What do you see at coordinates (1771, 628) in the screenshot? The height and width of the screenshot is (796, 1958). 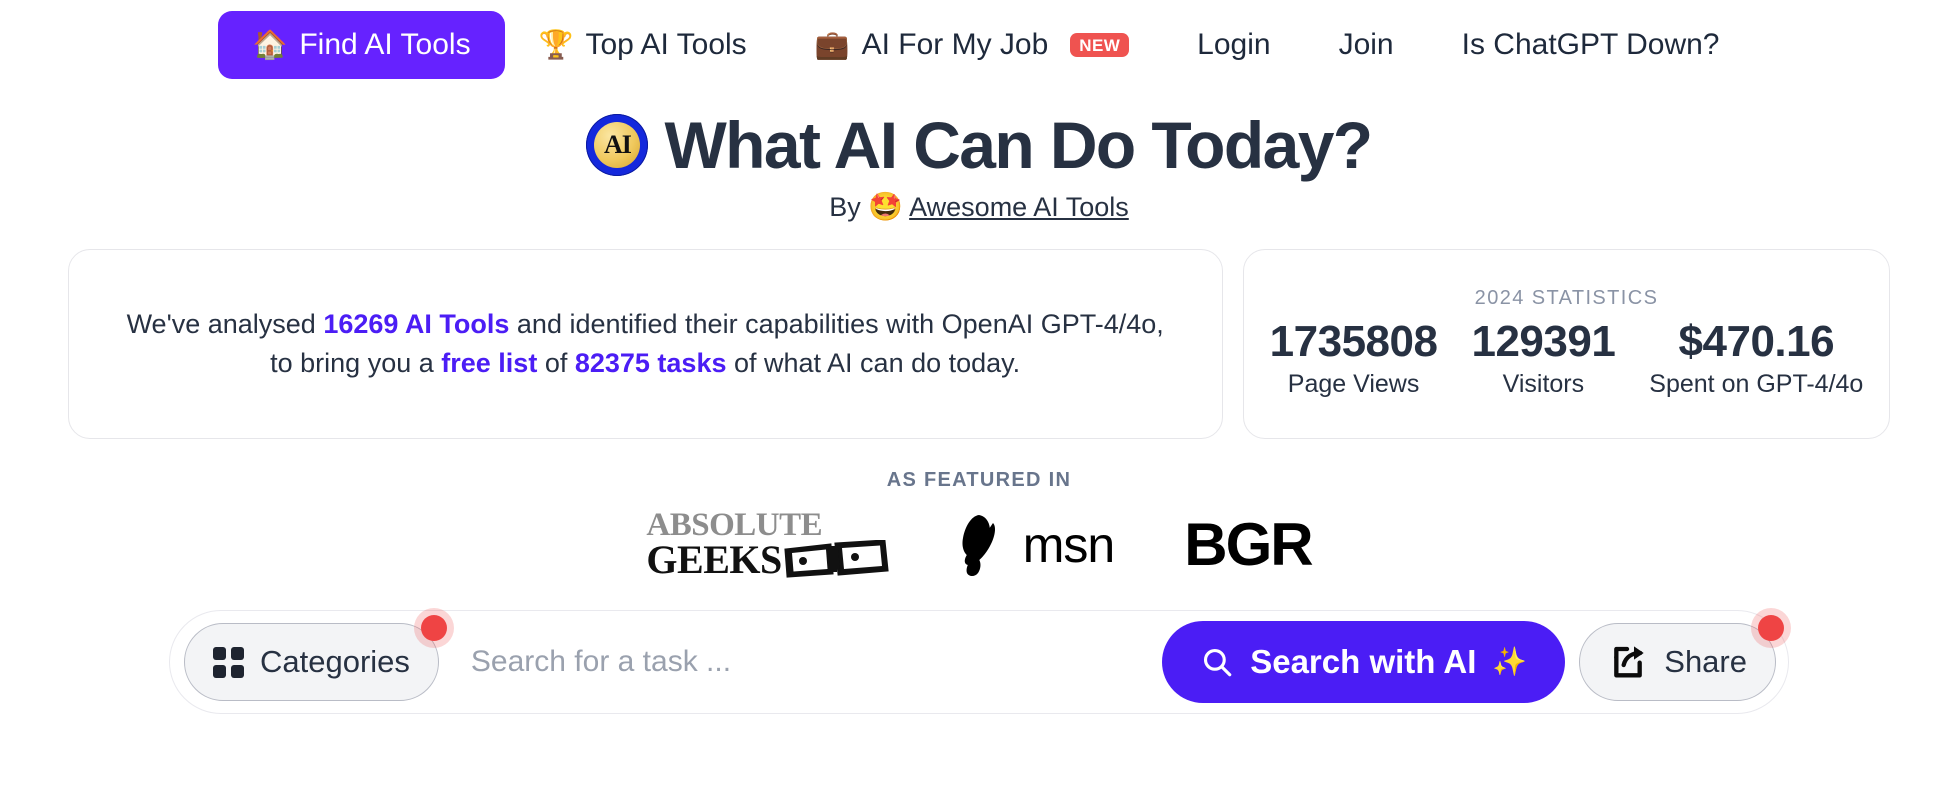 I see `share-notification-dot` at bounding box center [1771, 628].